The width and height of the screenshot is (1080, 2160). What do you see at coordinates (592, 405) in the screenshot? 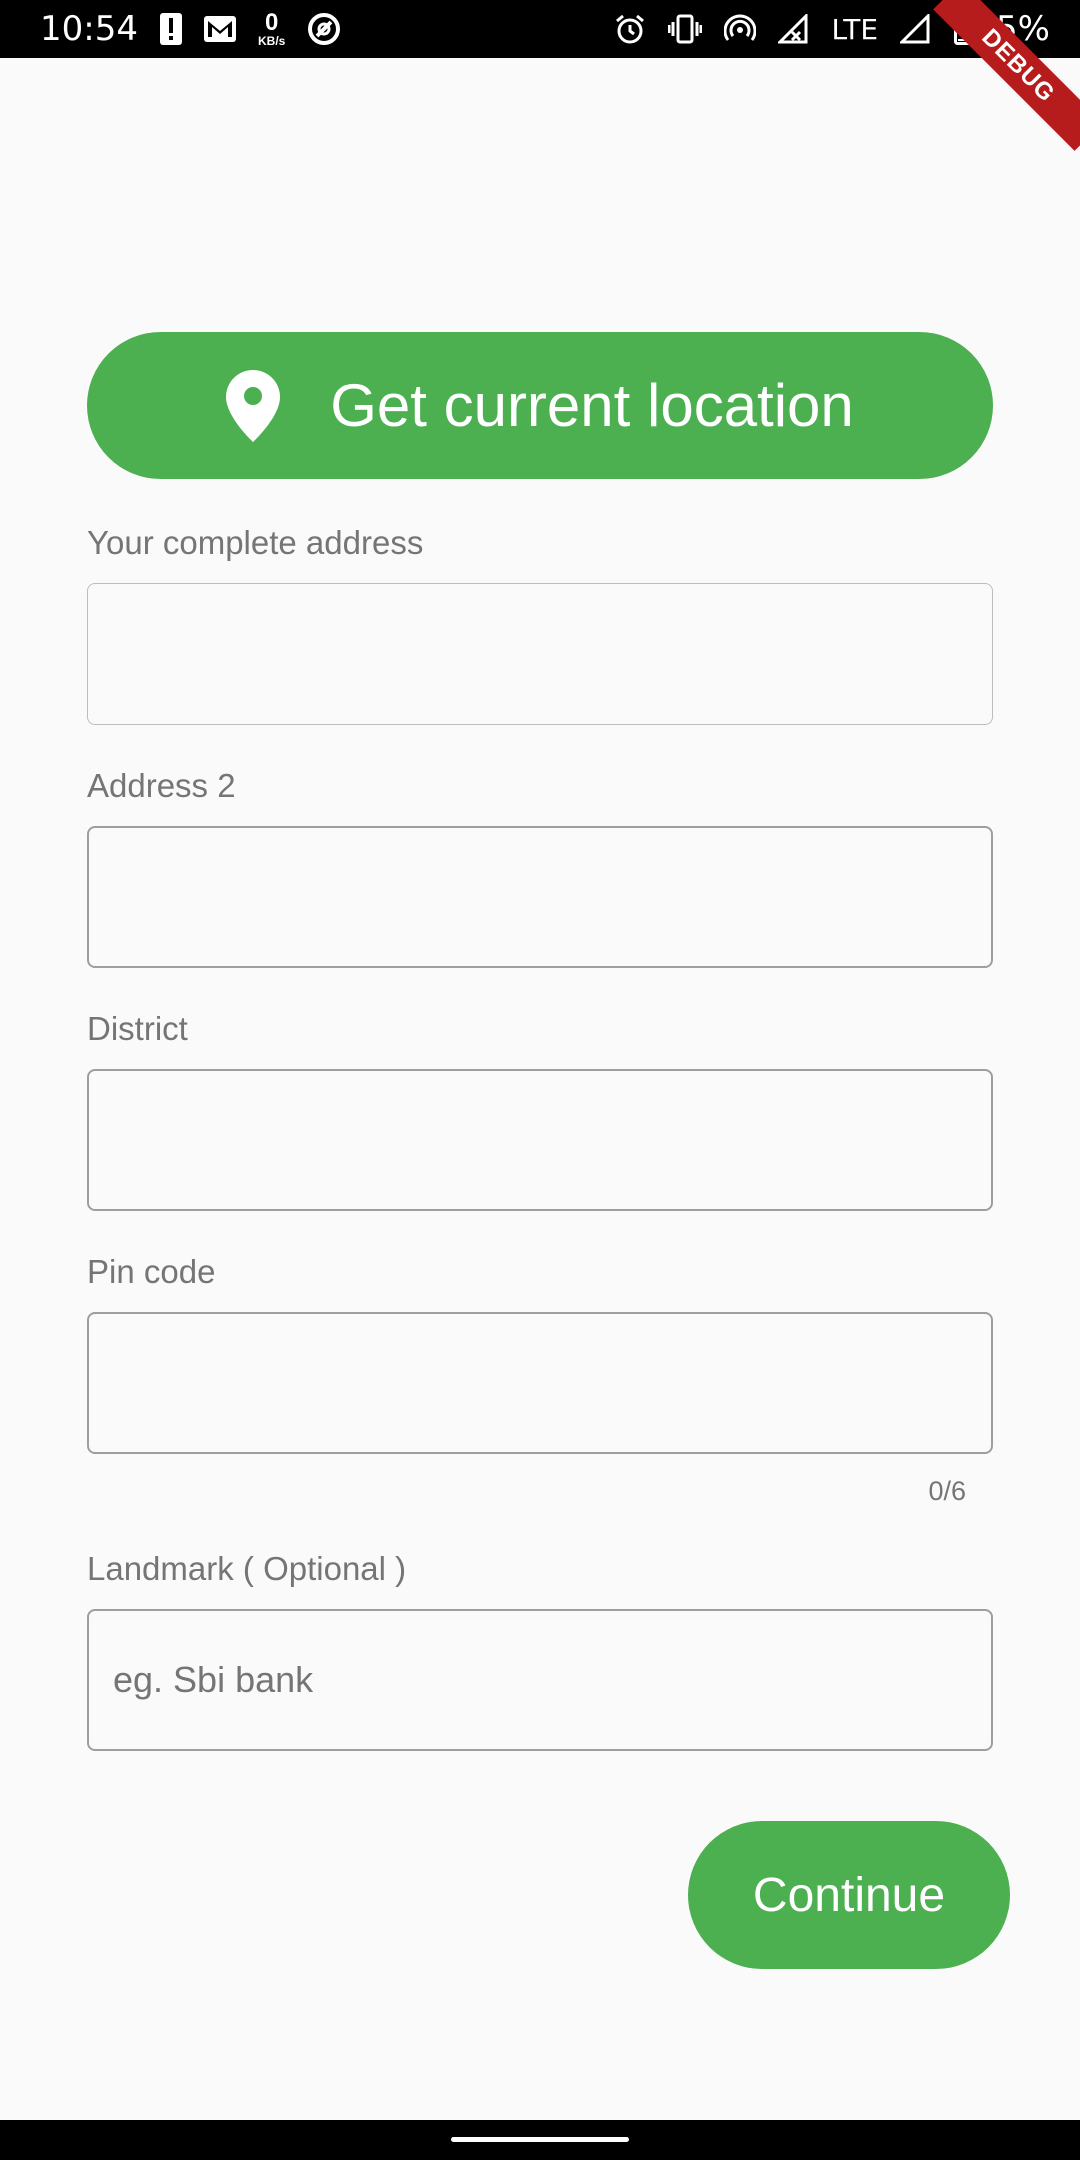
I see `get-current-location-label: Get current location` at bounding box center [592, 405].